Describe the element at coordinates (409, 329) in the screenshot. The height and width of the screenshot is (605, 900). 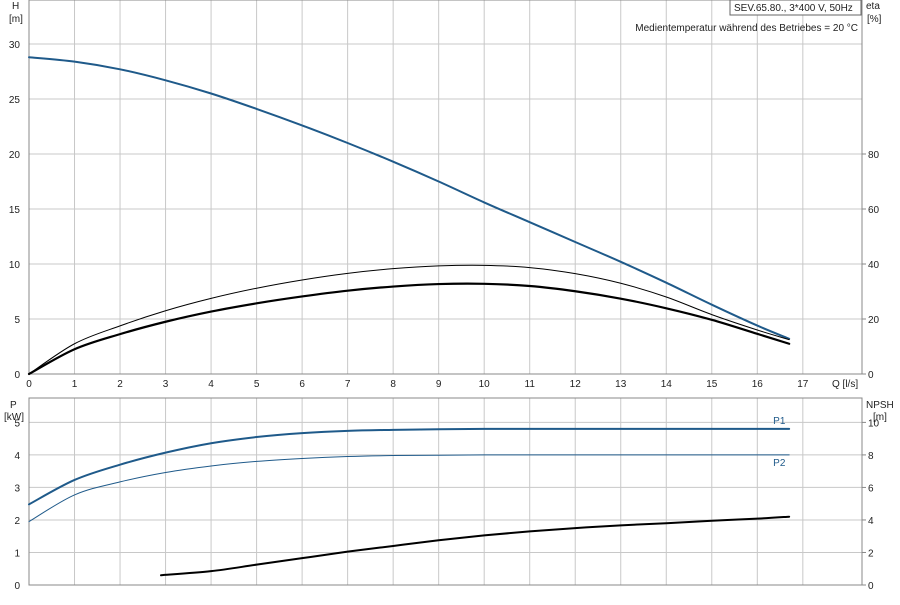
I see `series-line-efficiency-bold` at that location.